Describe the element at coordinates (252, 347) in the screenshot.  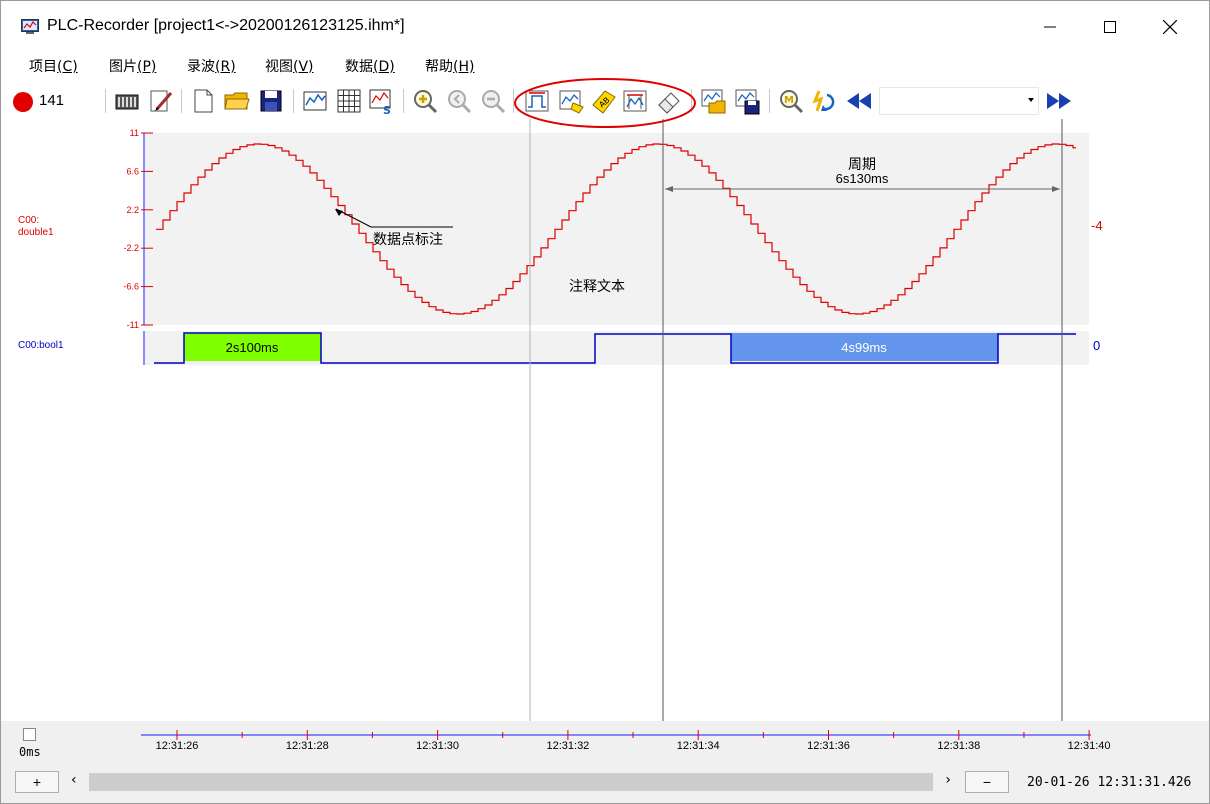
I see `range-label-1: 2s100ms` at that location.